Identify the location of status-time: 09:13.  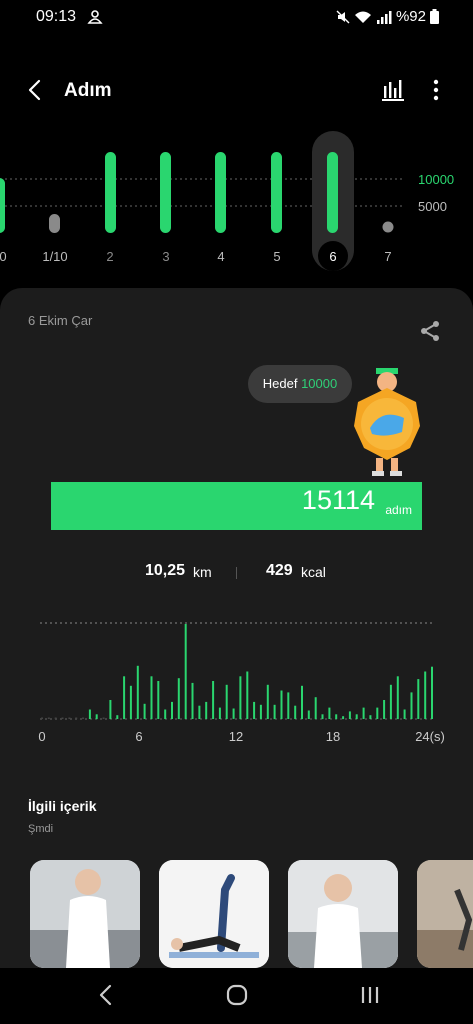
(56, 16).